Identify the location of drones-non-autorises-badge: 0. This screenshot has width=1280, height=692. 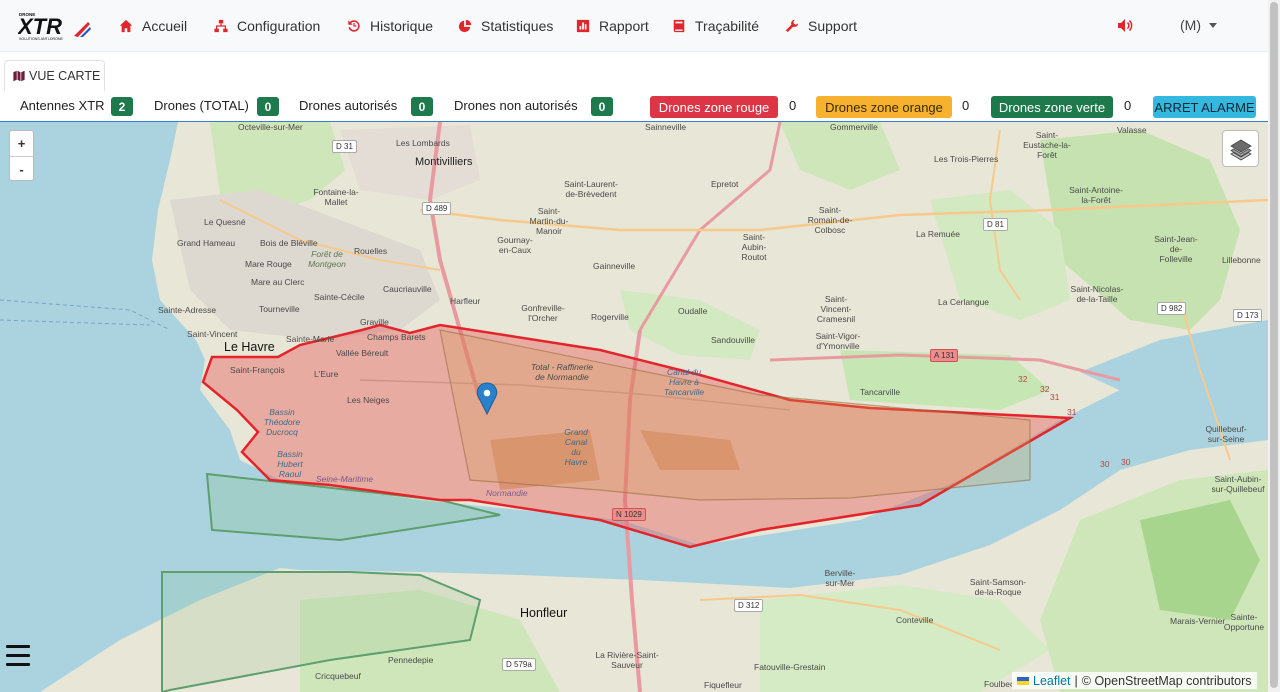
(602, 106).